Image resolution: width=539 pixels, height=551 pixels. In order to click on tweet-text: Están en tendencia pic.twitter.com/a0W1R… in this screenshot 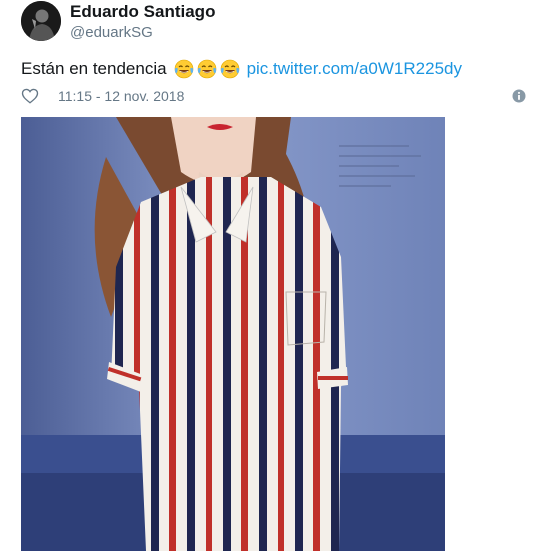, I will do `click(241, 69)`.